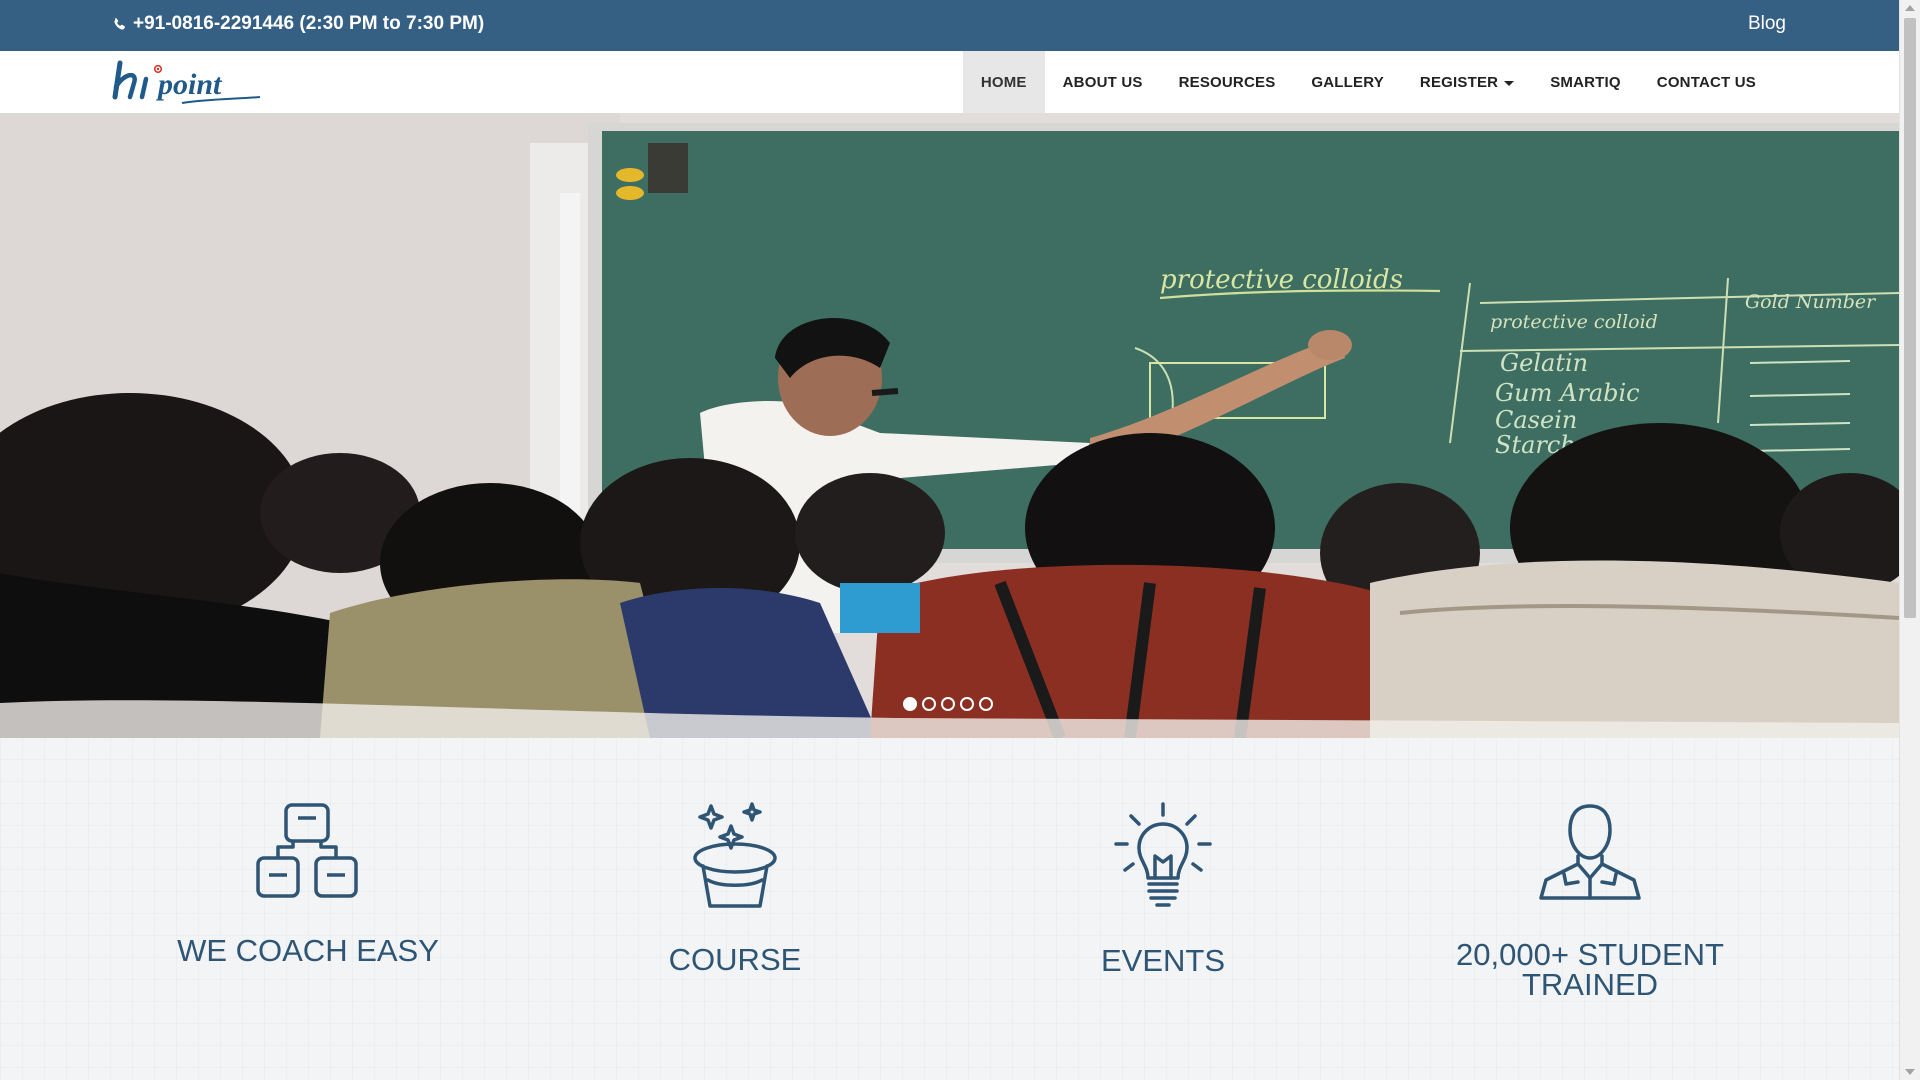 This screenshot has height=1080, width=1920. I want to click on scroll-up-icon, so click(1910, 8).